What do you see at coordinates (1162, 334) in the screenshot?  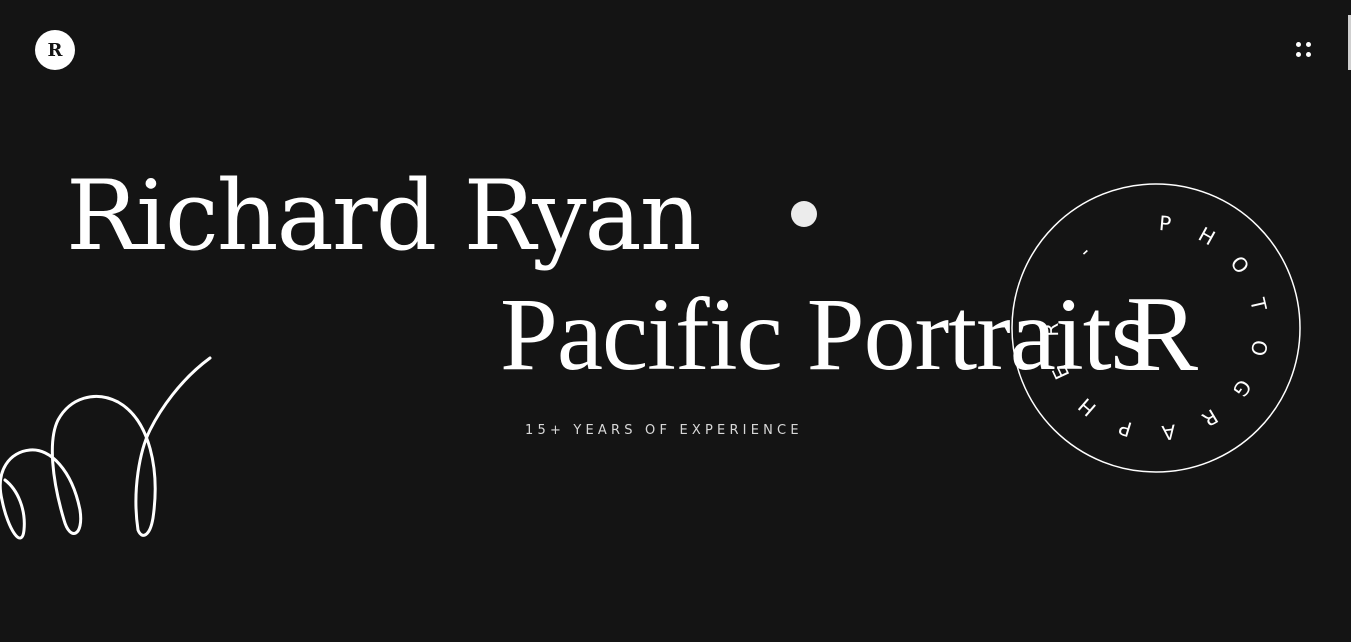 I see `badge-monogram: R` at bounding box center [1162, 334].